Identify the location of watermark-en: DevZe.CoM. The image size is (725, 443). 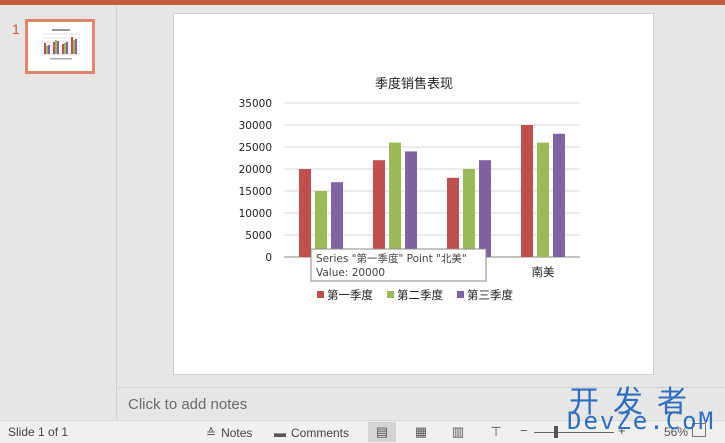
(641, 421).